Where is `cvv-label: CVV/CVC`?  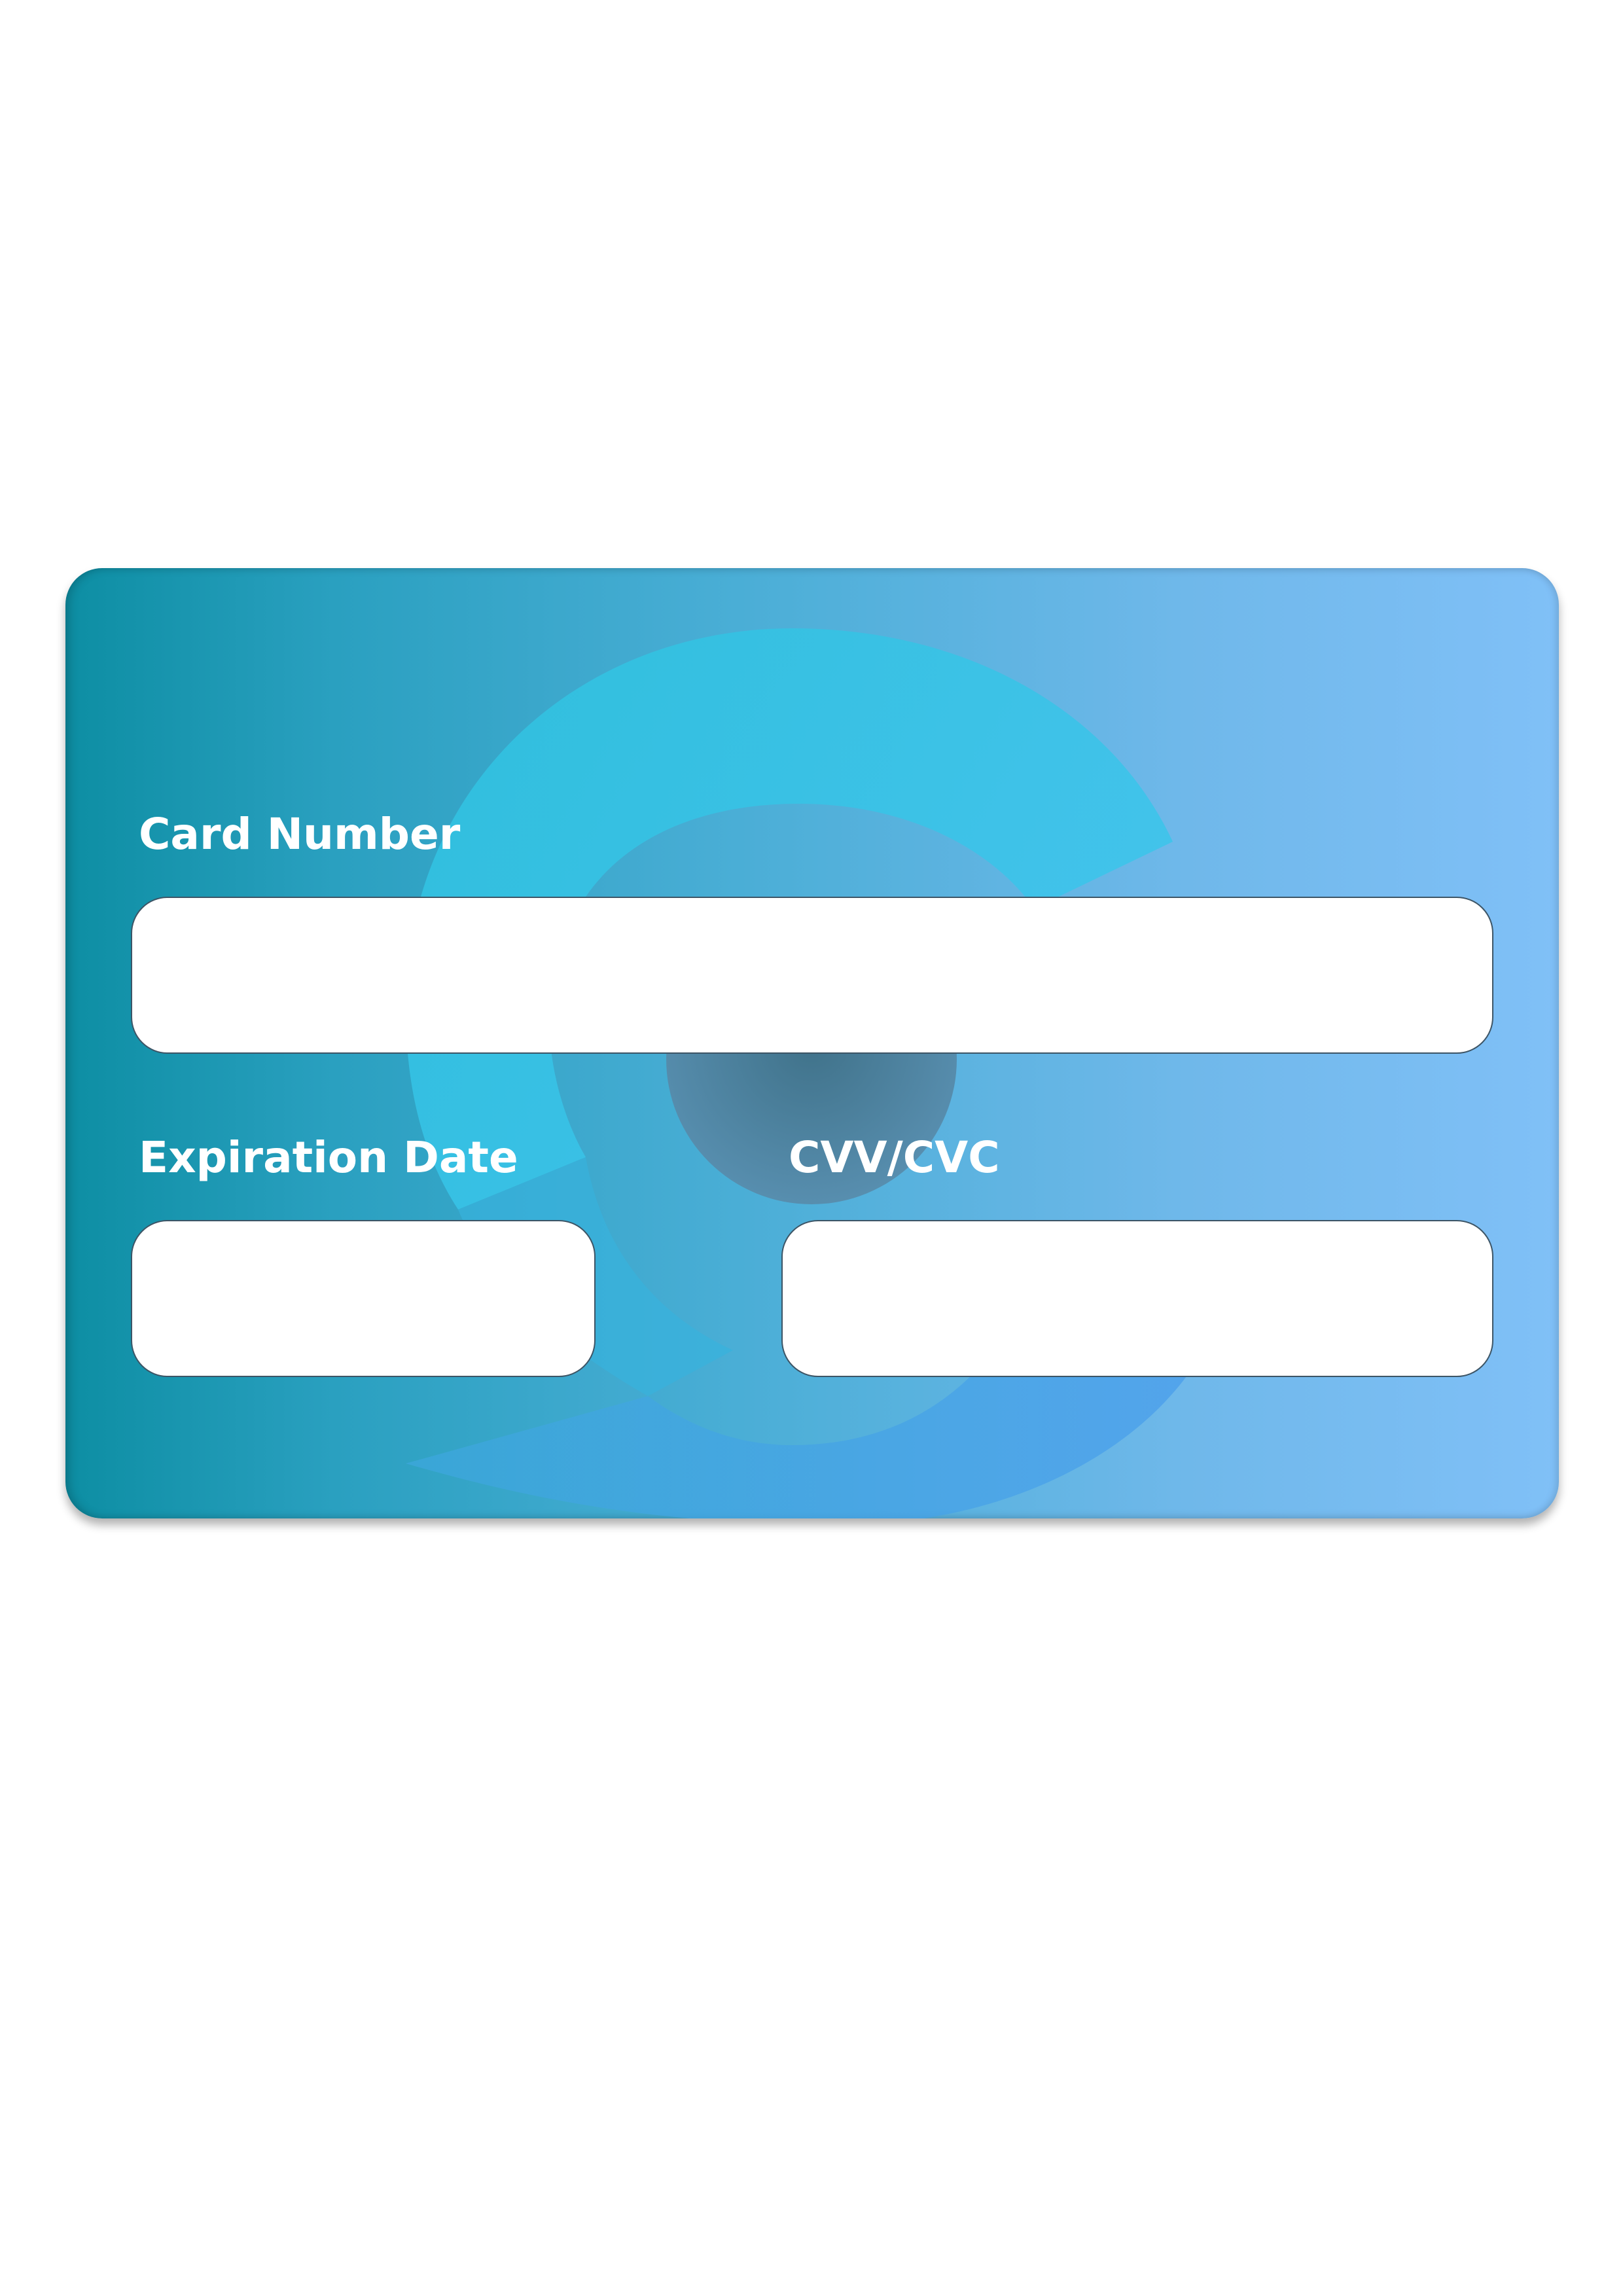
cvv-label: CVV/CVC is located at coordinates (894, 1157).